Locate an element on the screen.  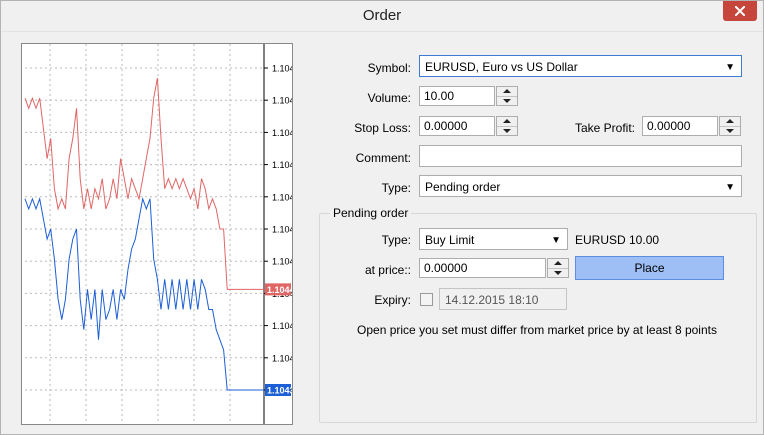
expiry-input: 14.12.2015 18:10 is located at coordinates (503, 299).